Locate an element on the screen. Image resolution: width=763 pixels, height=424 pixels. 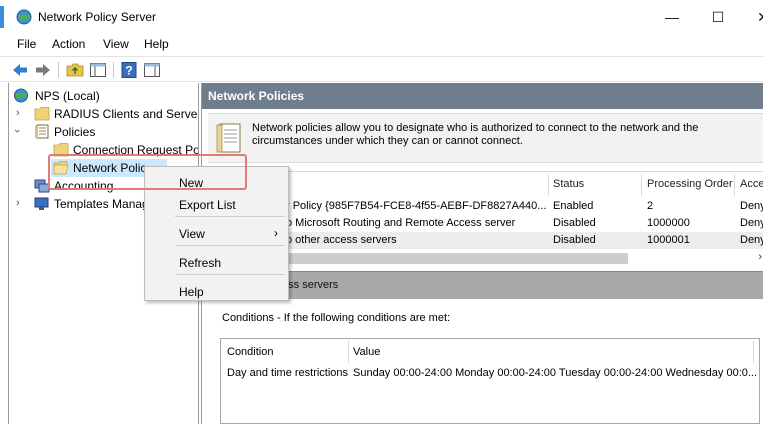
menu-item-label: Export List is located at coordinates (207, 205).